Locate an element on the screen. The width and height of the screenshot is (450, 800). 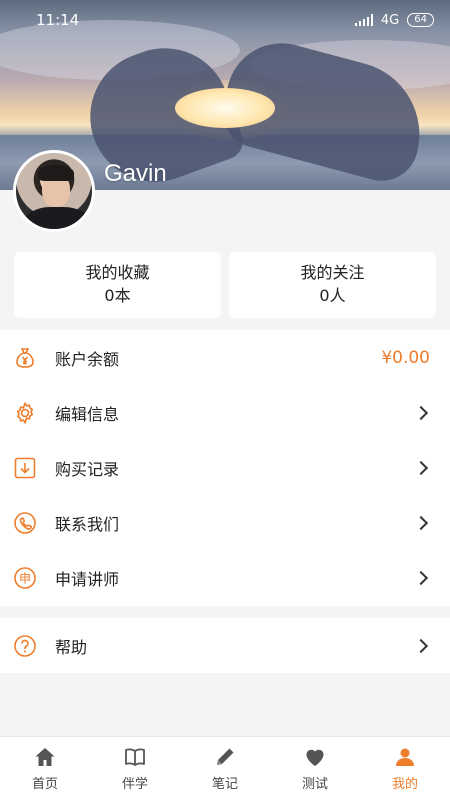
network-type: 4G is located at coordinates (390, 20).